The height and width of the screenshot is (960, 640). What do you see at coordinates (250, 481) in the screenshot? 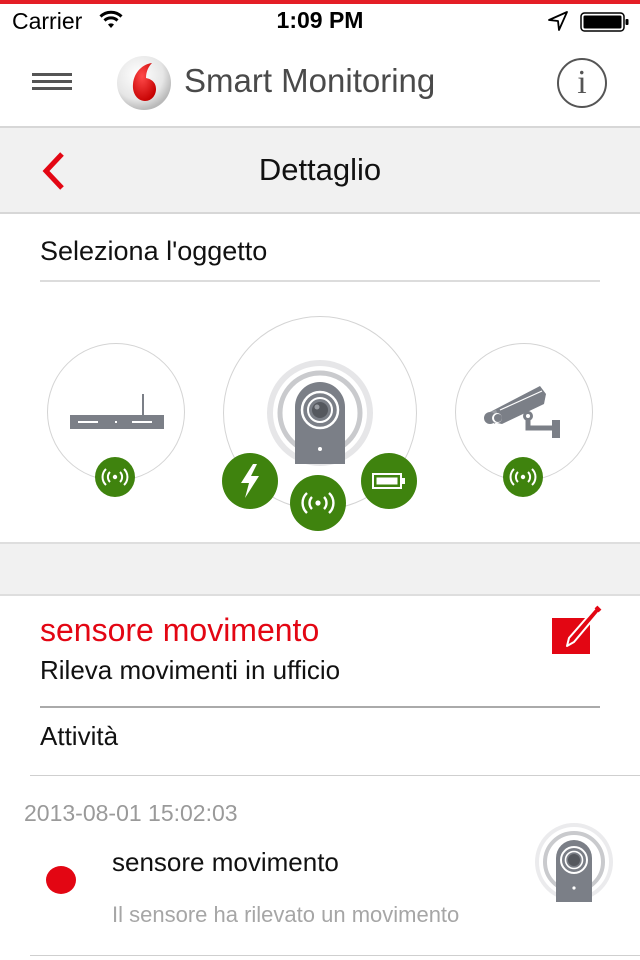
I see `power-lightning-icon` at bounding box center [250, 481].